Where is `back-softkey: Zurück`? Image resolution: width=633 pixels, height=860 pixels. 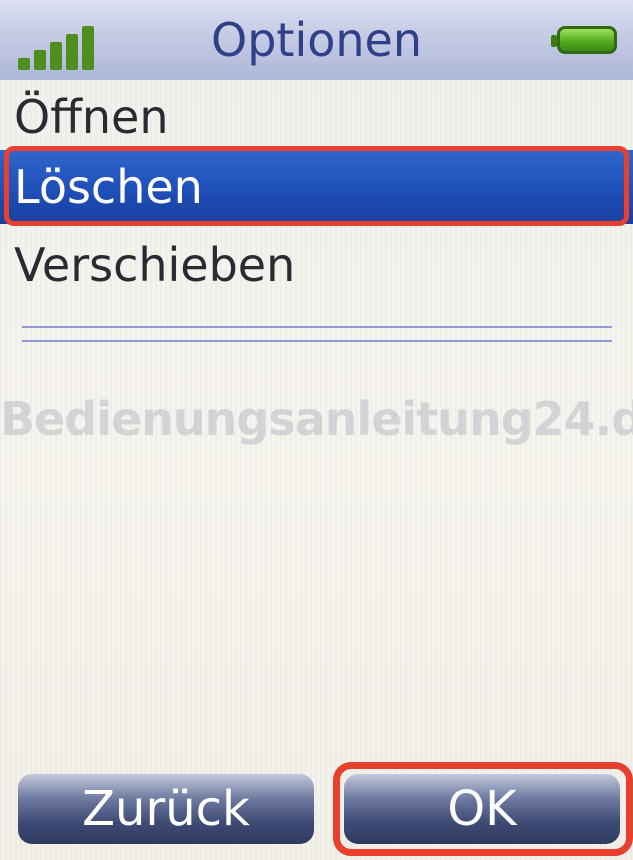 back-softkey: Zurück is located at coordinates (166, 809).